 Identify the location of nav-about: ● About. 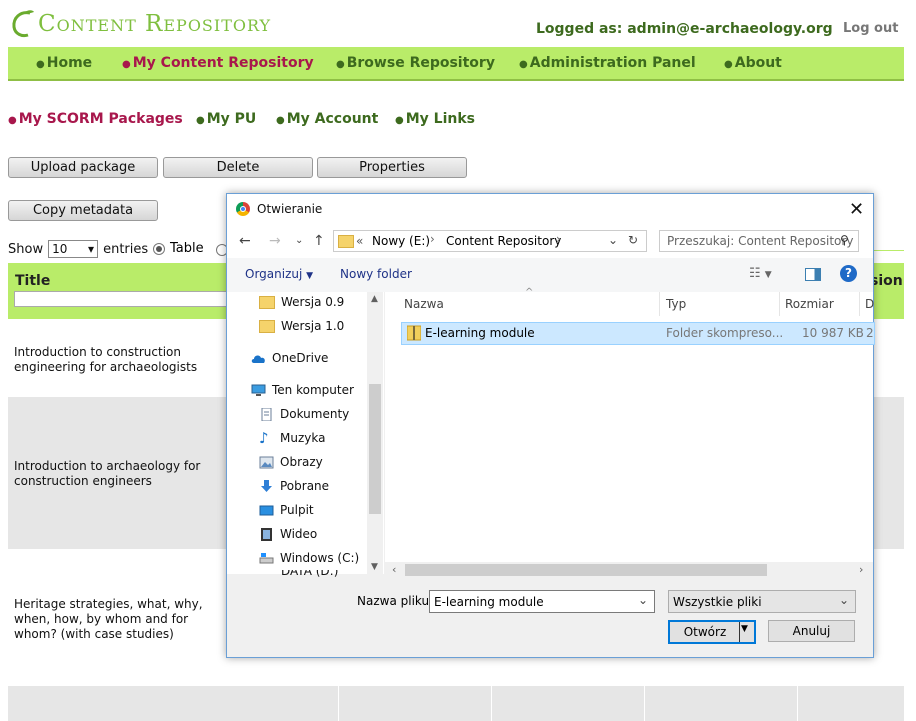
(753, 63).